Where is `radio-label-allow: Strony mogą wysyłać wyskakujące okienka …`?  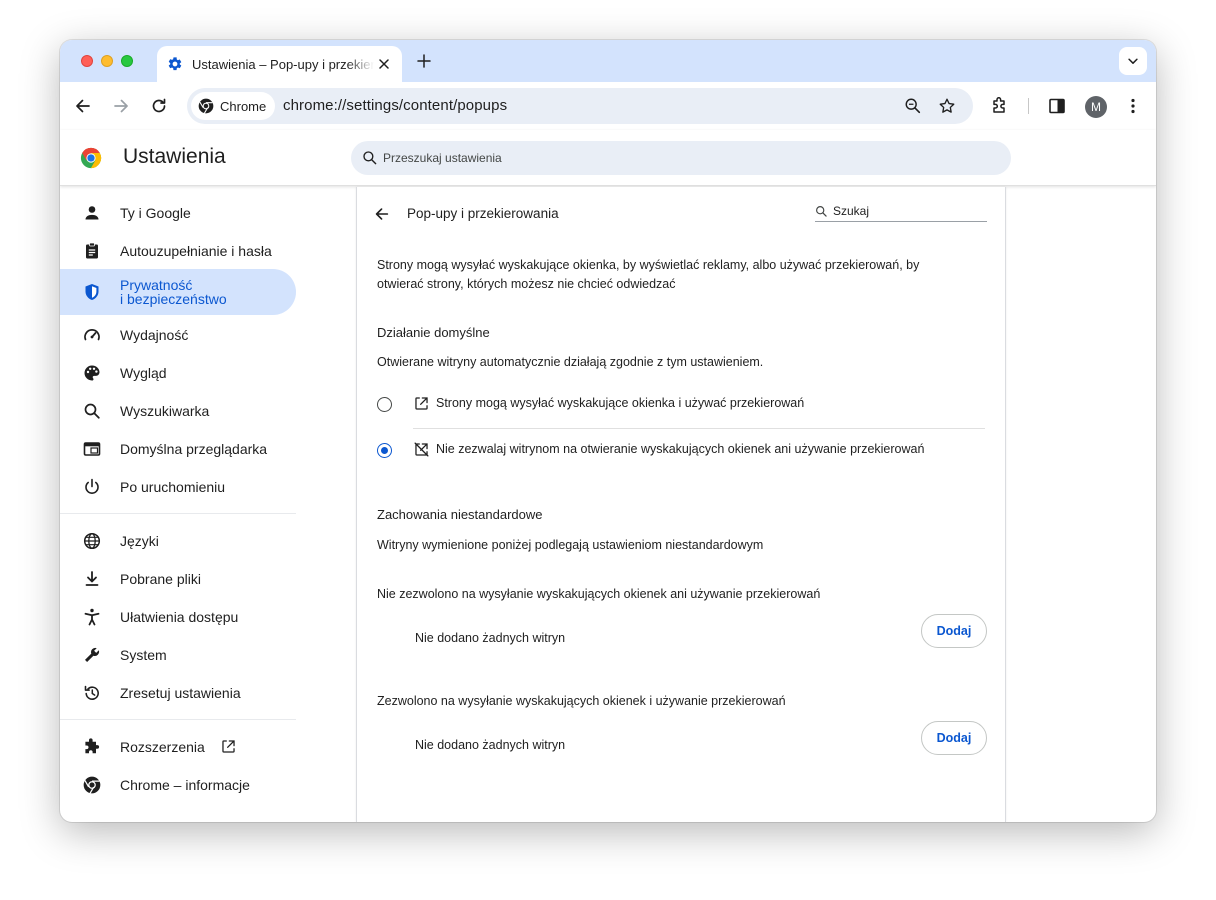
radio-label-allow: Strony mogą wysyłać wyskakujące okienka … is located at coordinates (620, 403).